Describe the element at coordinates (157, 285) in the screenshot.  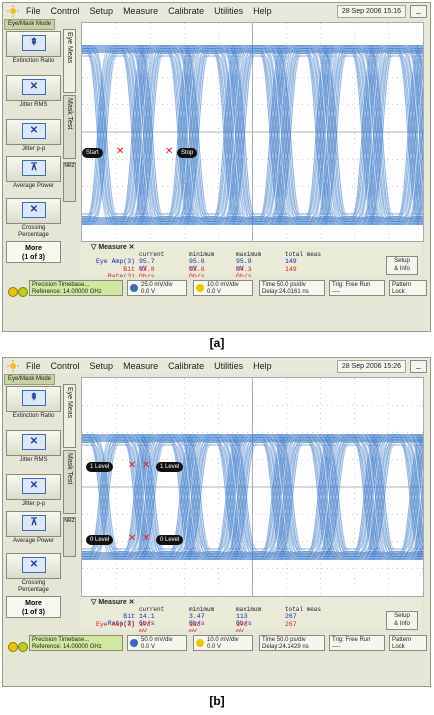
I see `ch1-scale: 25.0 mV/div` at that location.